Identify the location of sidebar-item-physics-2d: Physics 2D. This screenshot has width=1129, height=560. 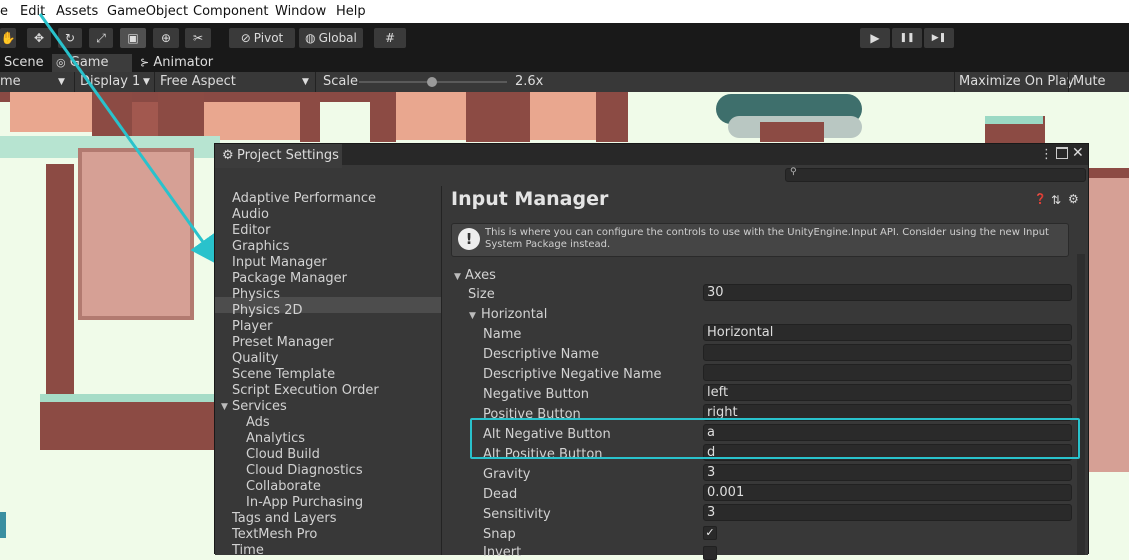
(267, 310).